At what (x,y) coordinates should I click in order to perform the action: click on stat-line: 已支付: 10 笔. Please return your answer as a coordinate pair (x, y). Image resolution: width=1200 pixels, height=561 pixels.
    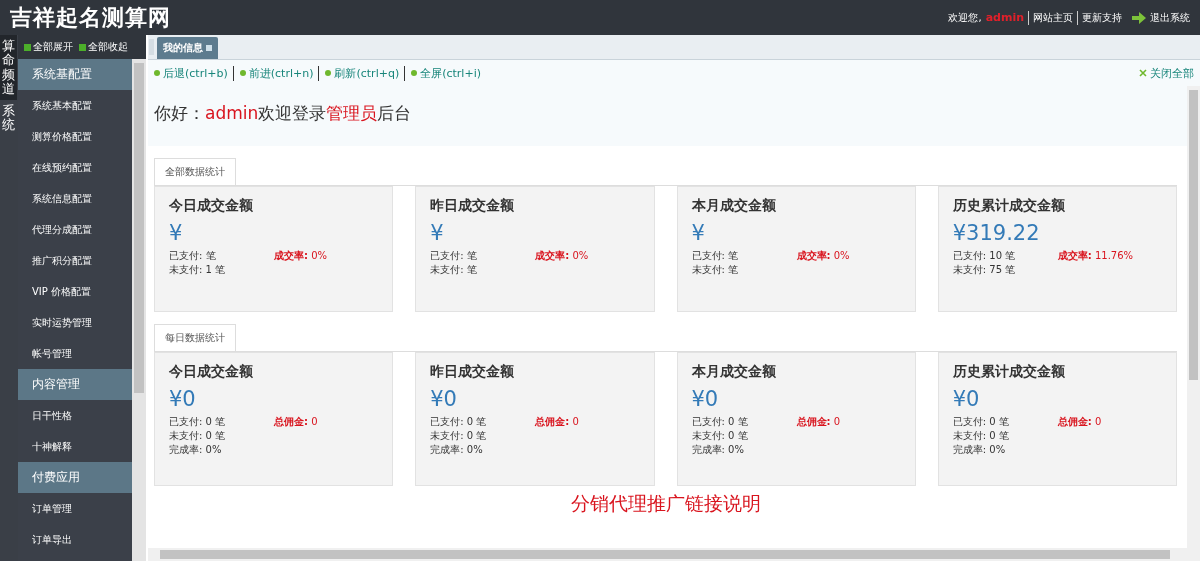
    Looking at the image, I should click on (984, 256).